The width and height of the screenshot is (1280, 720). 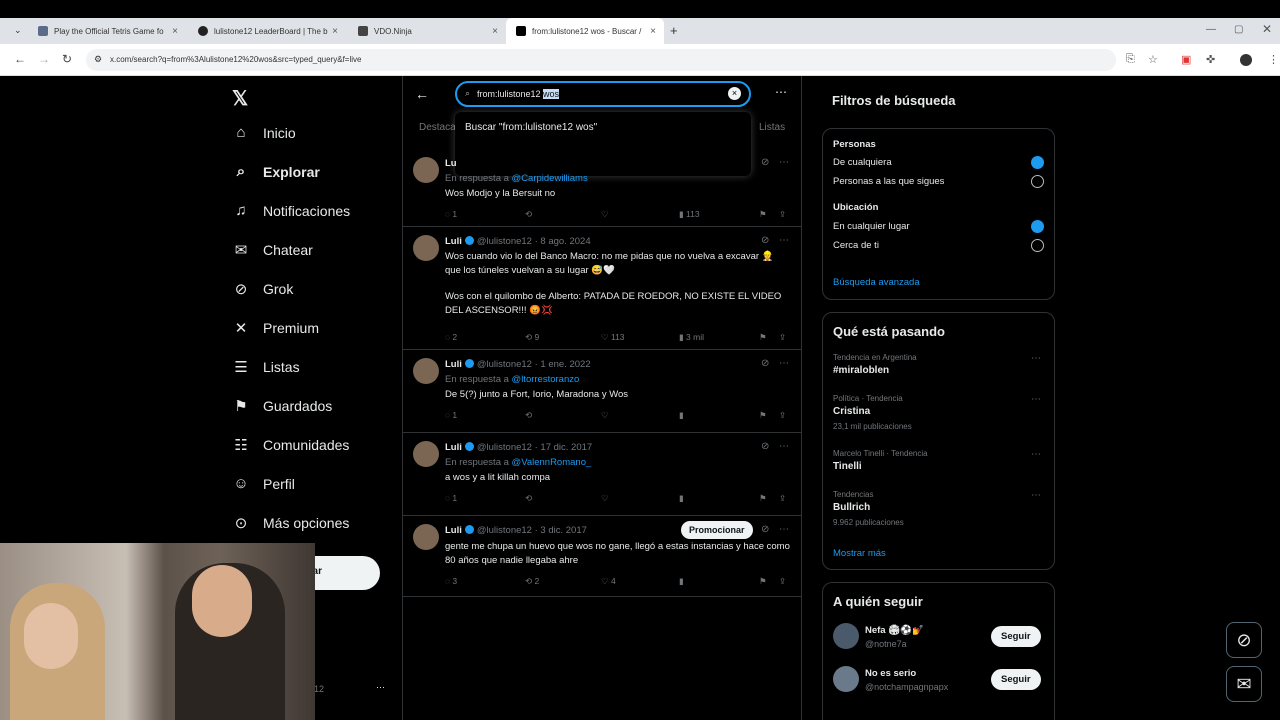 I want to click on reply-to-link: @ltorrestoranzo, so click(x=546, y=379).